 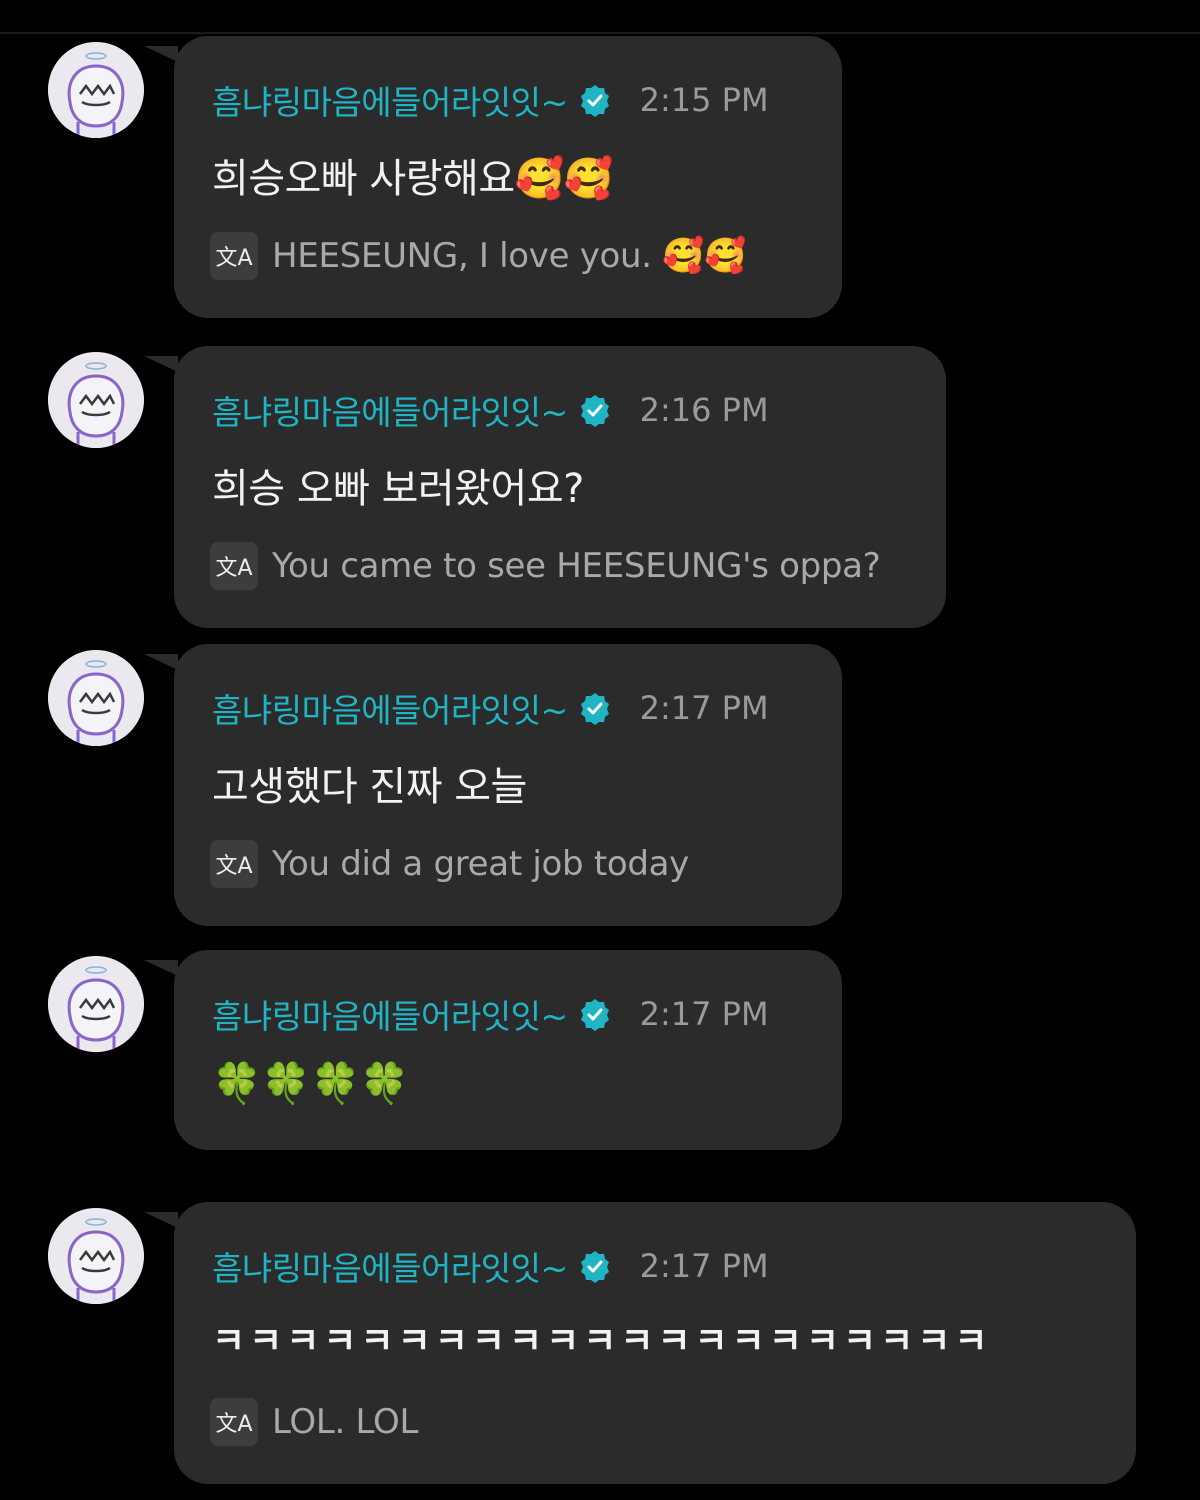 What do you see at coordinates (480, 864) in the screenshot?
I see `translation-text: You did a great job today` at bounding box center [480, 864].